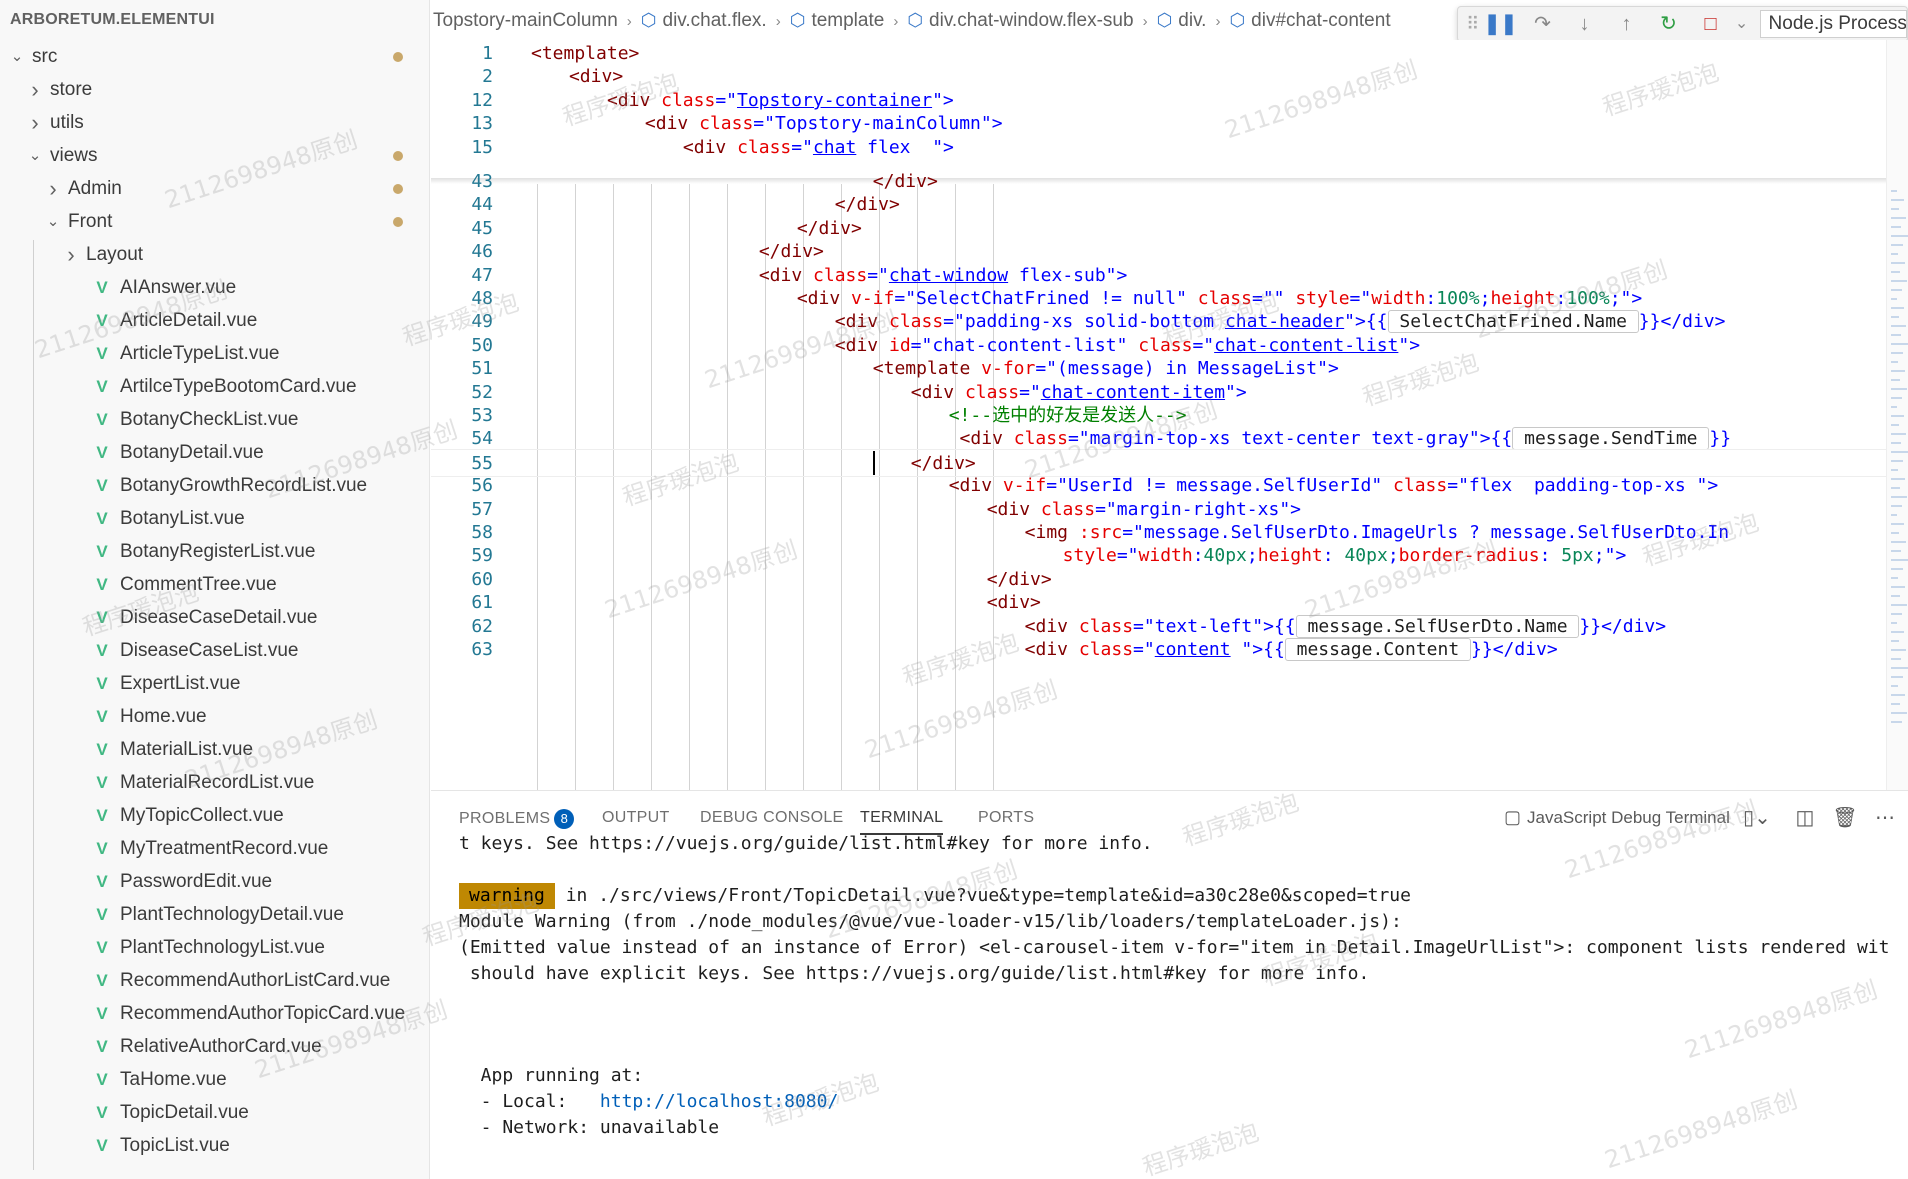 The height and width of the screenshot is (1179, 1908). I want to click on breadcrumb-item: ⬡ div.chat-window.flex-sub, so click(1020, 20).